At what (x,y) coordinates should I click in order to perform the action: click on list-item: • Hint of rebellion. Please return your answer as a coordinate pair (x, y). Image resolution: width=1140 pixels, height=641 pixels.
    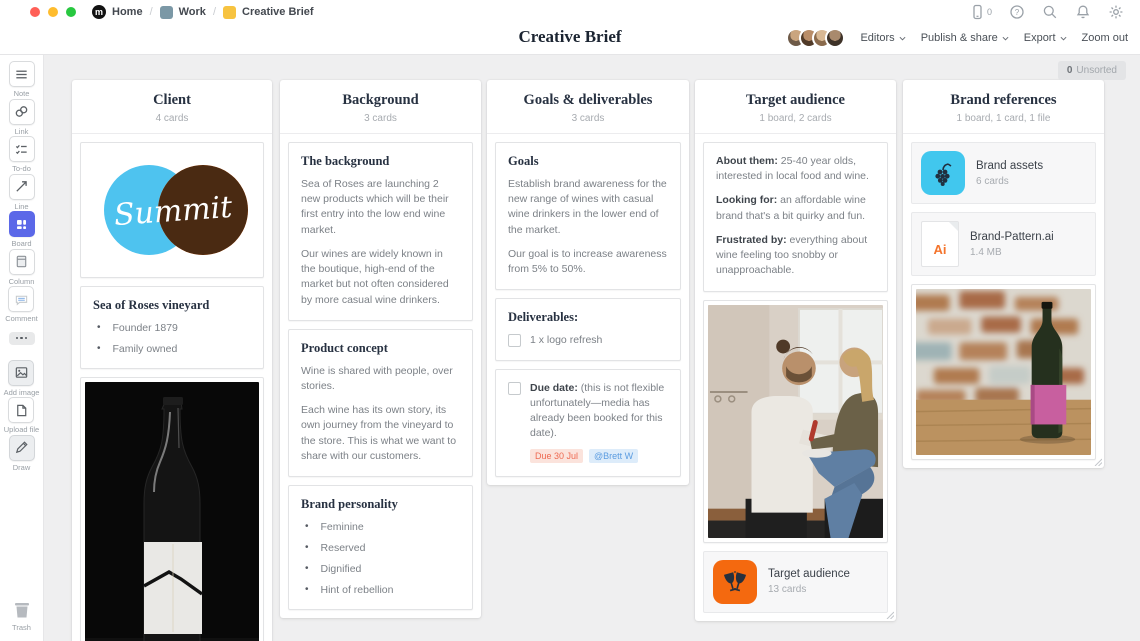
    Looking at the image, I should click on (349, 590).